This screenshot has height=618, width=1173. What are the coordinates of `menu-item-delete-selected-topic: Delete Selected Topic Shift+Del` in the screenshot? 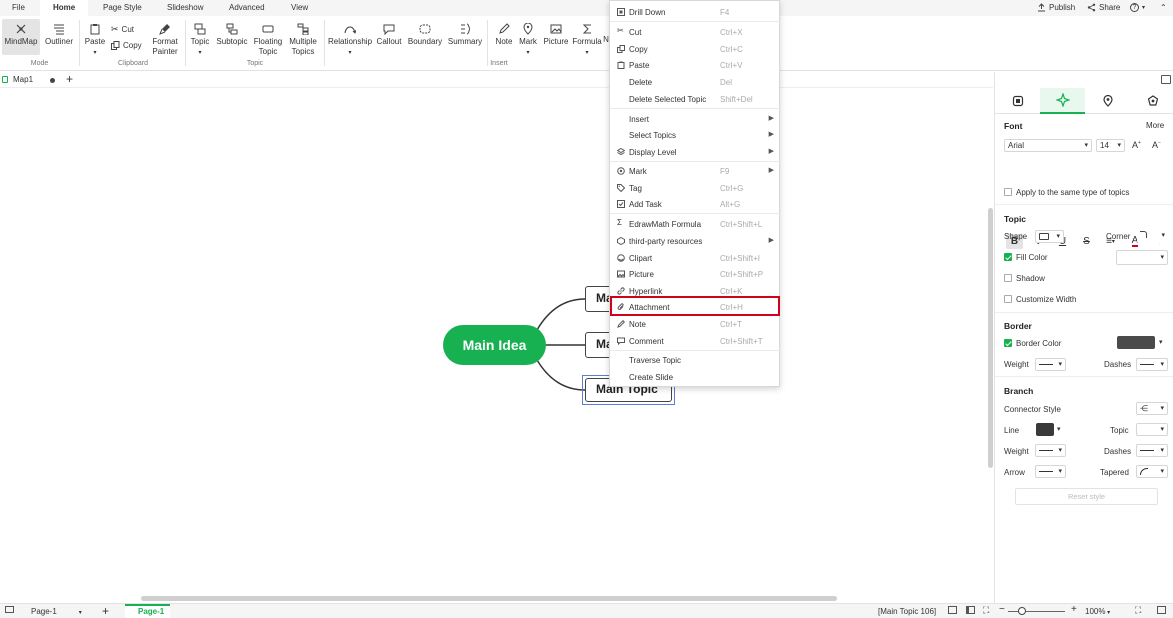 It's located at (695, 99).